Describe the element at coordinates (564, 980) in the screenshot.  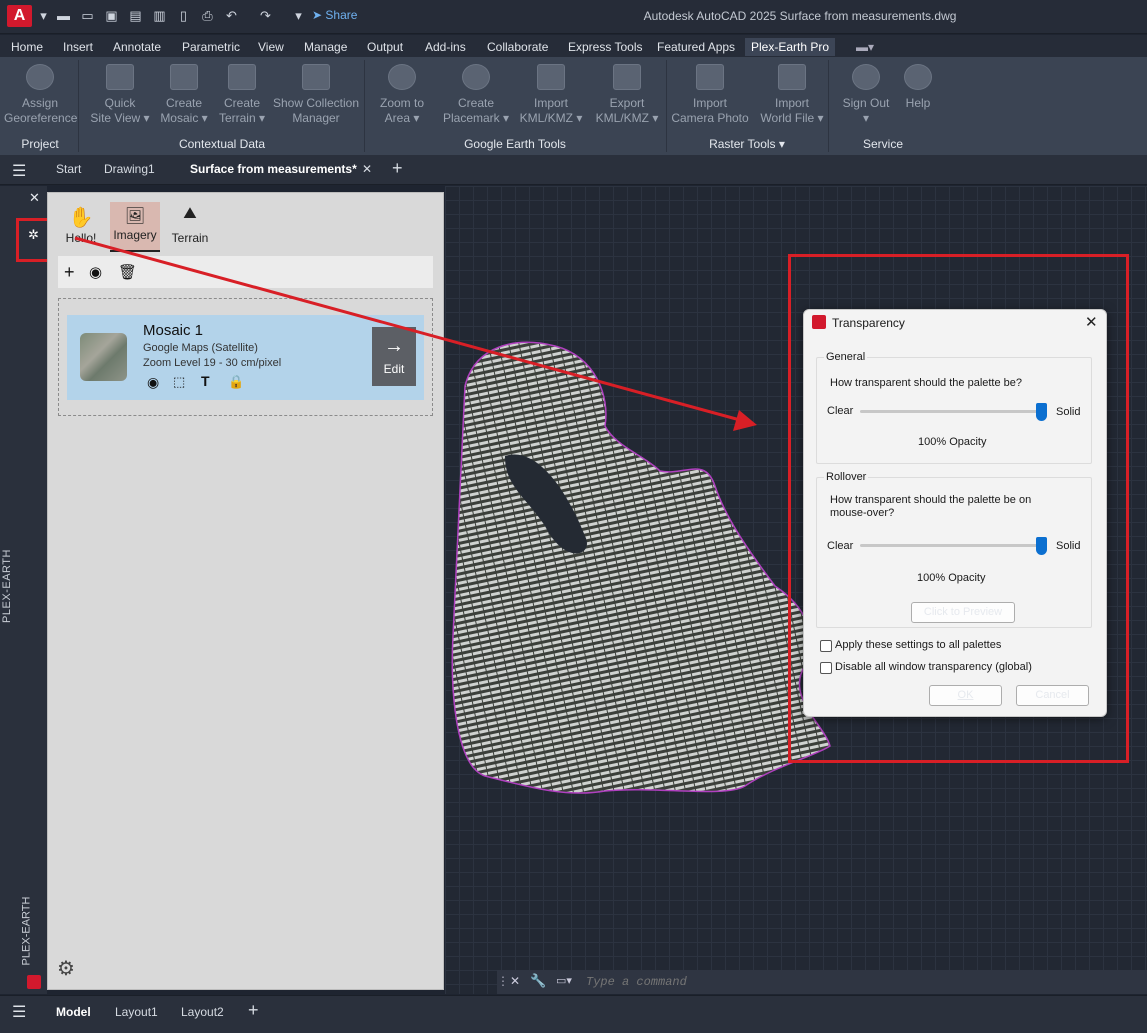
I see `command-history-icon: ▭▾` at that location.